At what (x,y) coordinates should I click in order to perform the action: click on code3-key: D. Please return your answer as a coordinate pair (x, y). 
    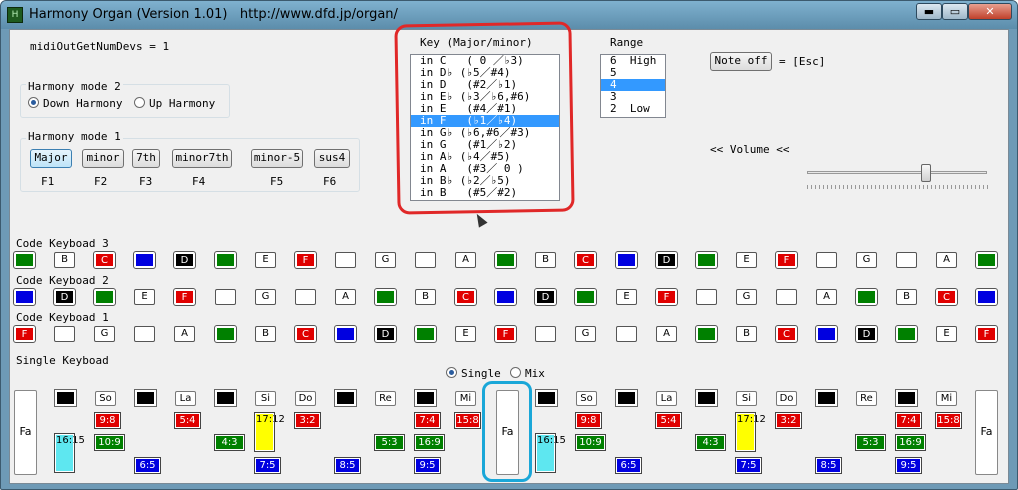
    Looking at the image, I should click on (666, 260).